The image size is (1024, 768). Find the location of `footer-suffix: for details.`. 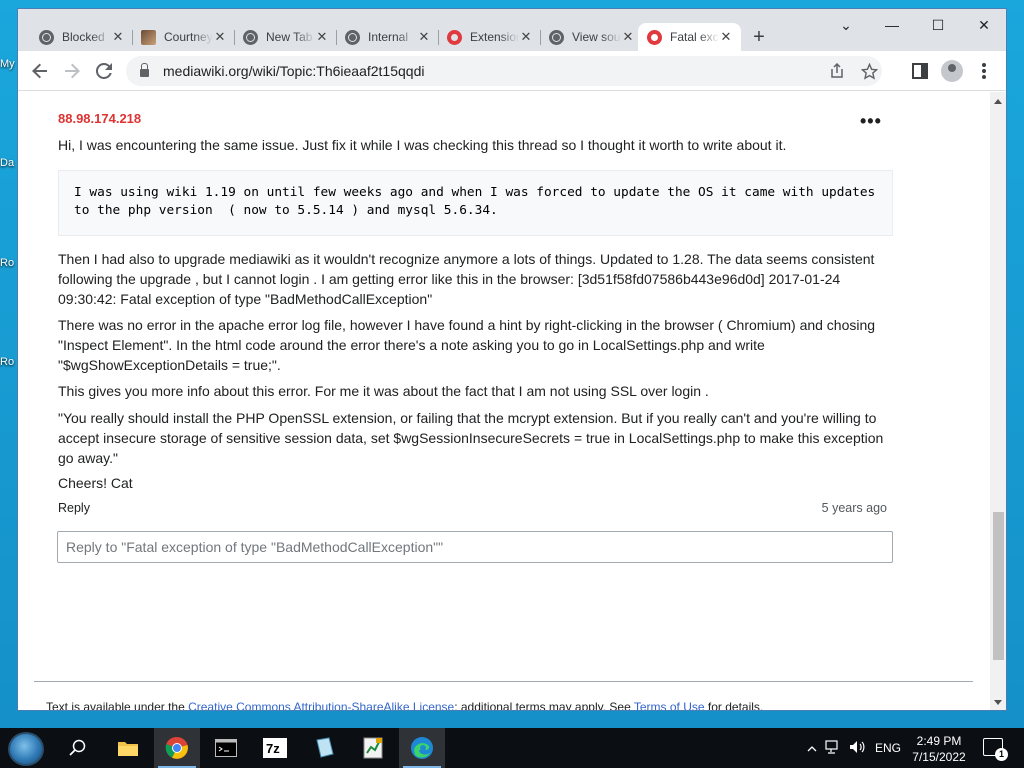

footer-suffix: for details. is located at coordinates (734, 705).